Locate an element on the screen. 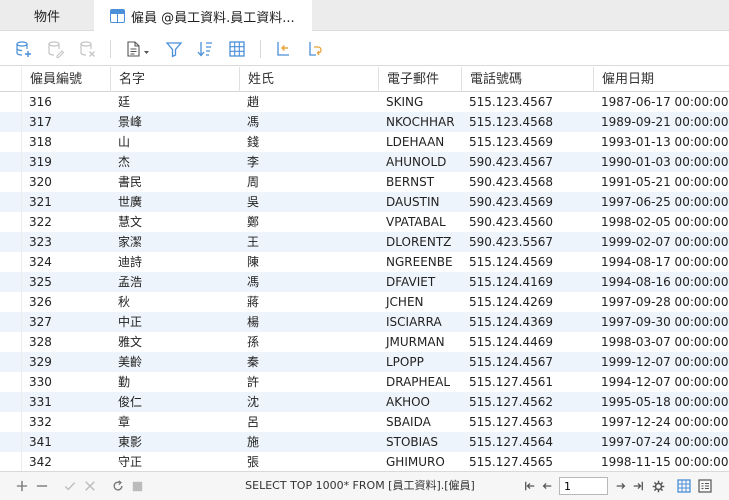 The width and height of the screenshot is (729, 500). next-page-icon is located at coordinates (621, 486).